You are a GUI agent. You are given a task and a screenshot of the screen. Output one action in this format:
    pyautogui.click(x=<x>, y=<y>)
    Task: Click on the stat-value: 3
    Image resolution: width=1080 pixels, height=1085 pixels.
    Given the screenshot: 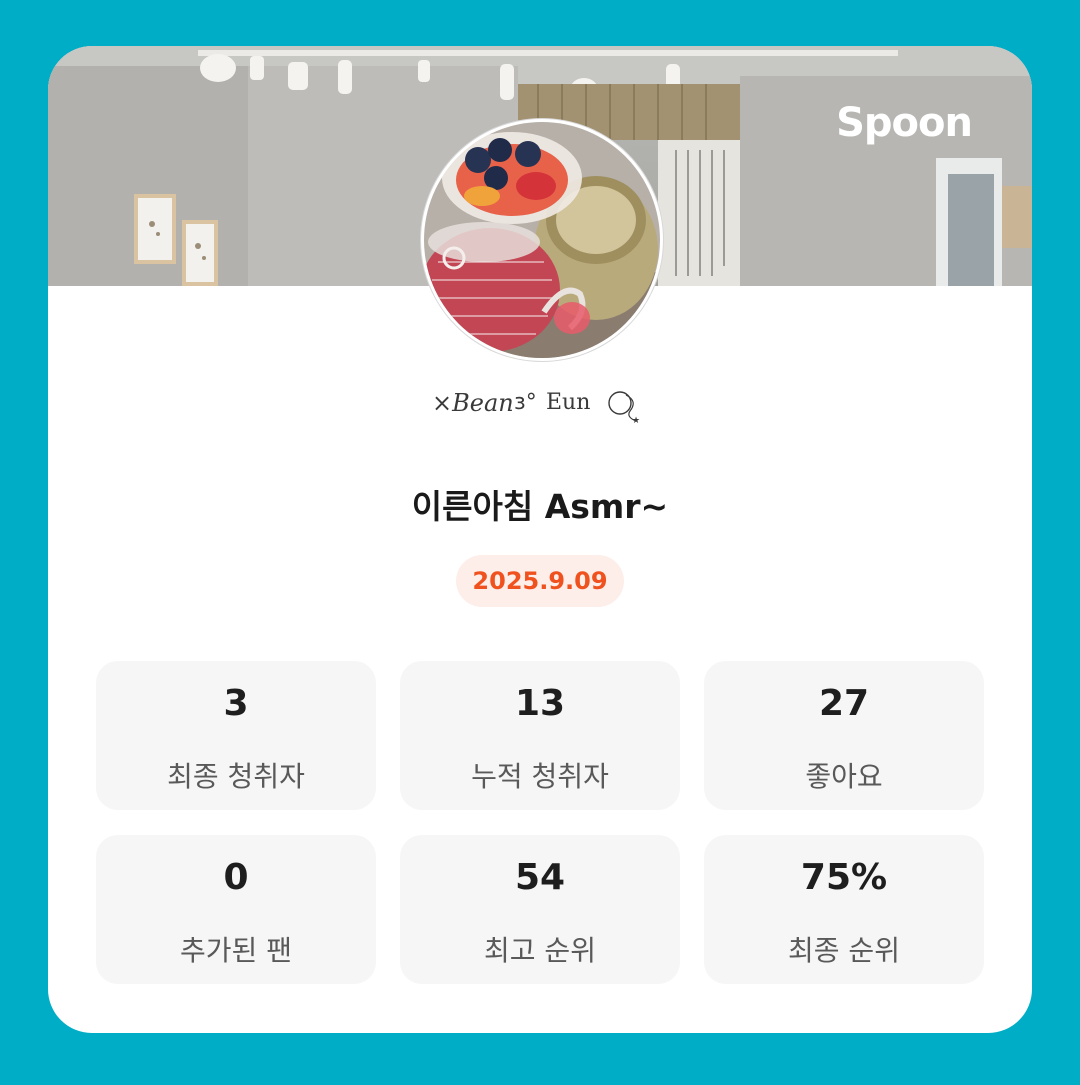 What is the action you would take?
    pyautogui.click(x=236, y=703)
    